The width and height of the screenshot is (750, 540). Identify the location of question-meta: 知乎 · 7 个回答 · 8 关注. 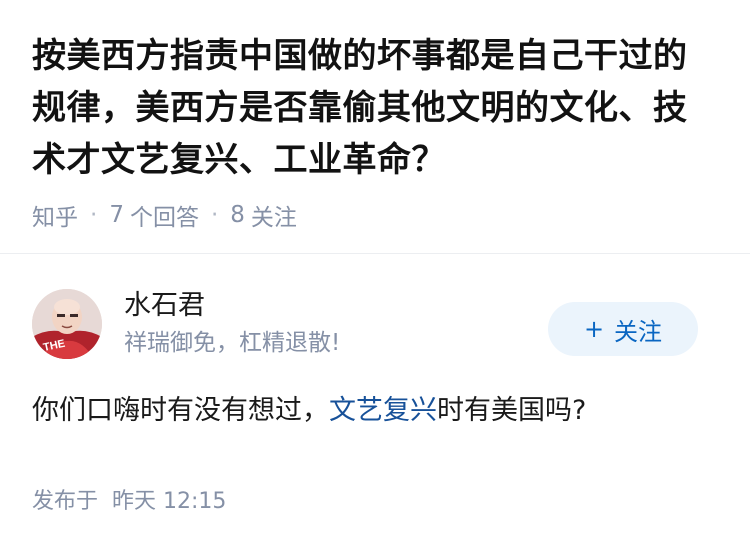
(375, 215).